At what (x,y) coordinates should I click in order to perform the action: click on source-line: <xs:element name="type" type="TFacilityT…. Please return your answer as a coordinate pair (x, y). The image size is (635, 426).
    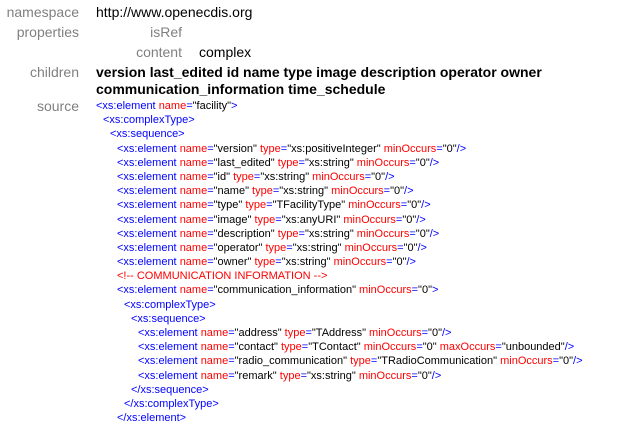
    Looking at the image, I should click on (274, 205).